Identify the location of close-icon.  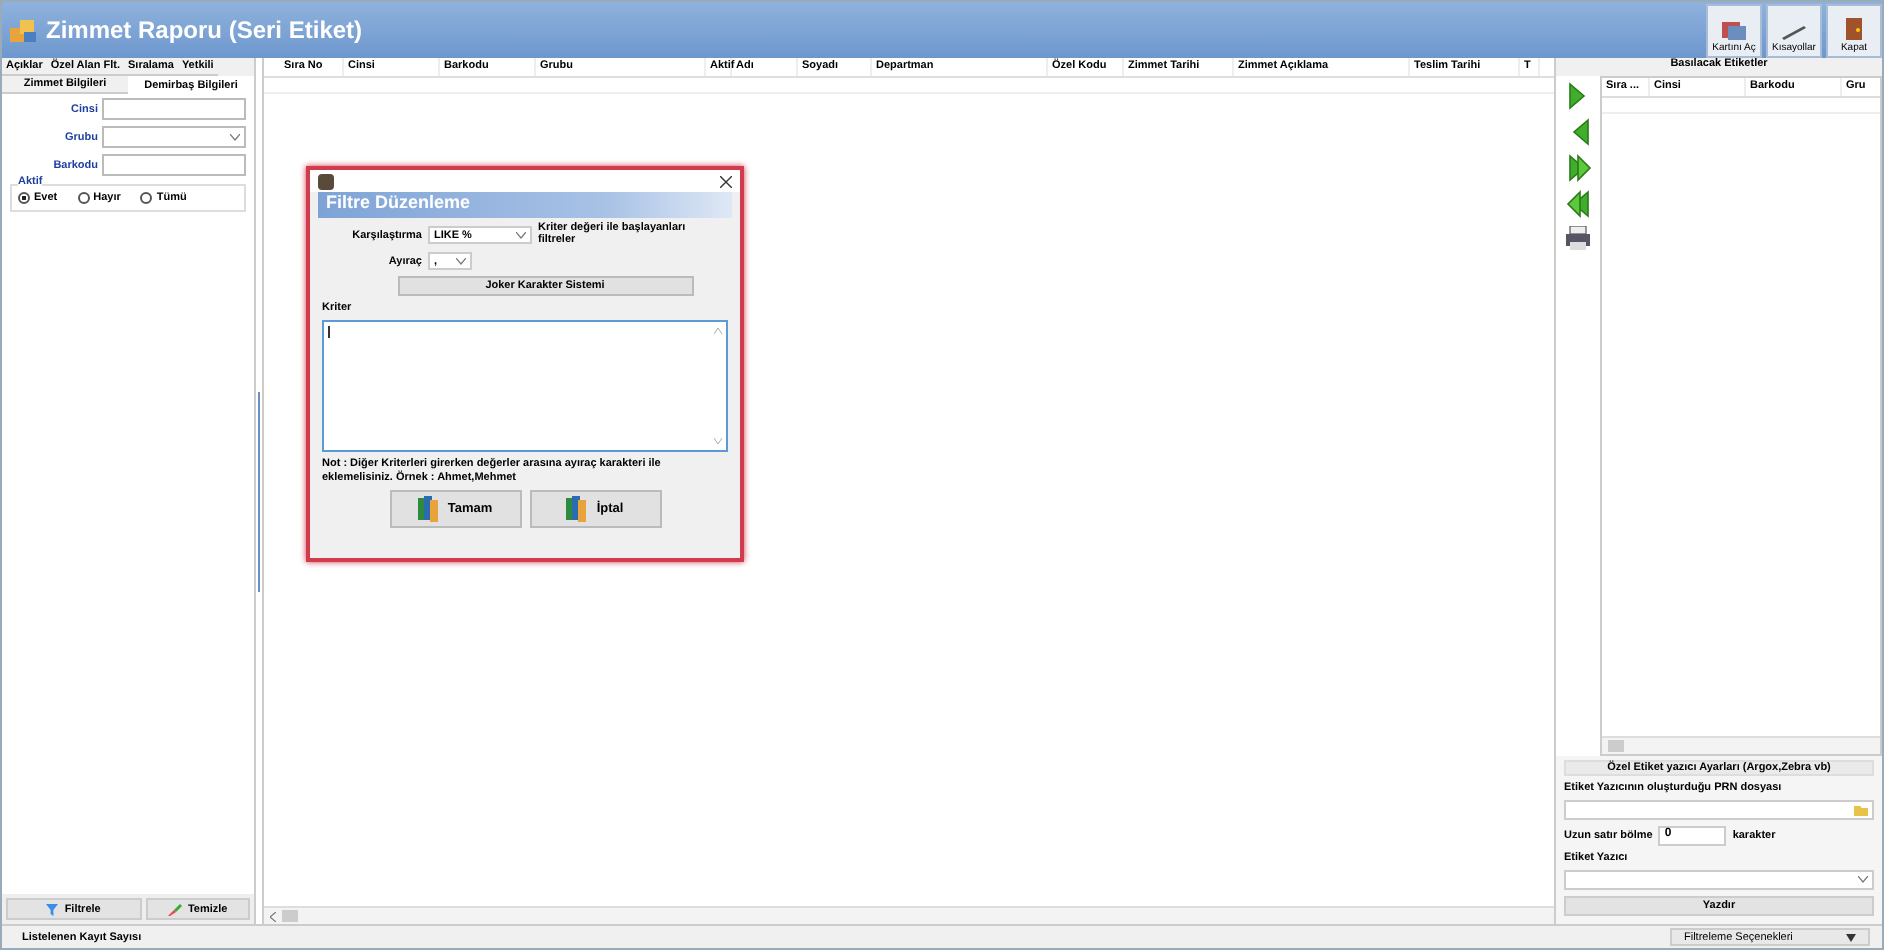
(726, 181).